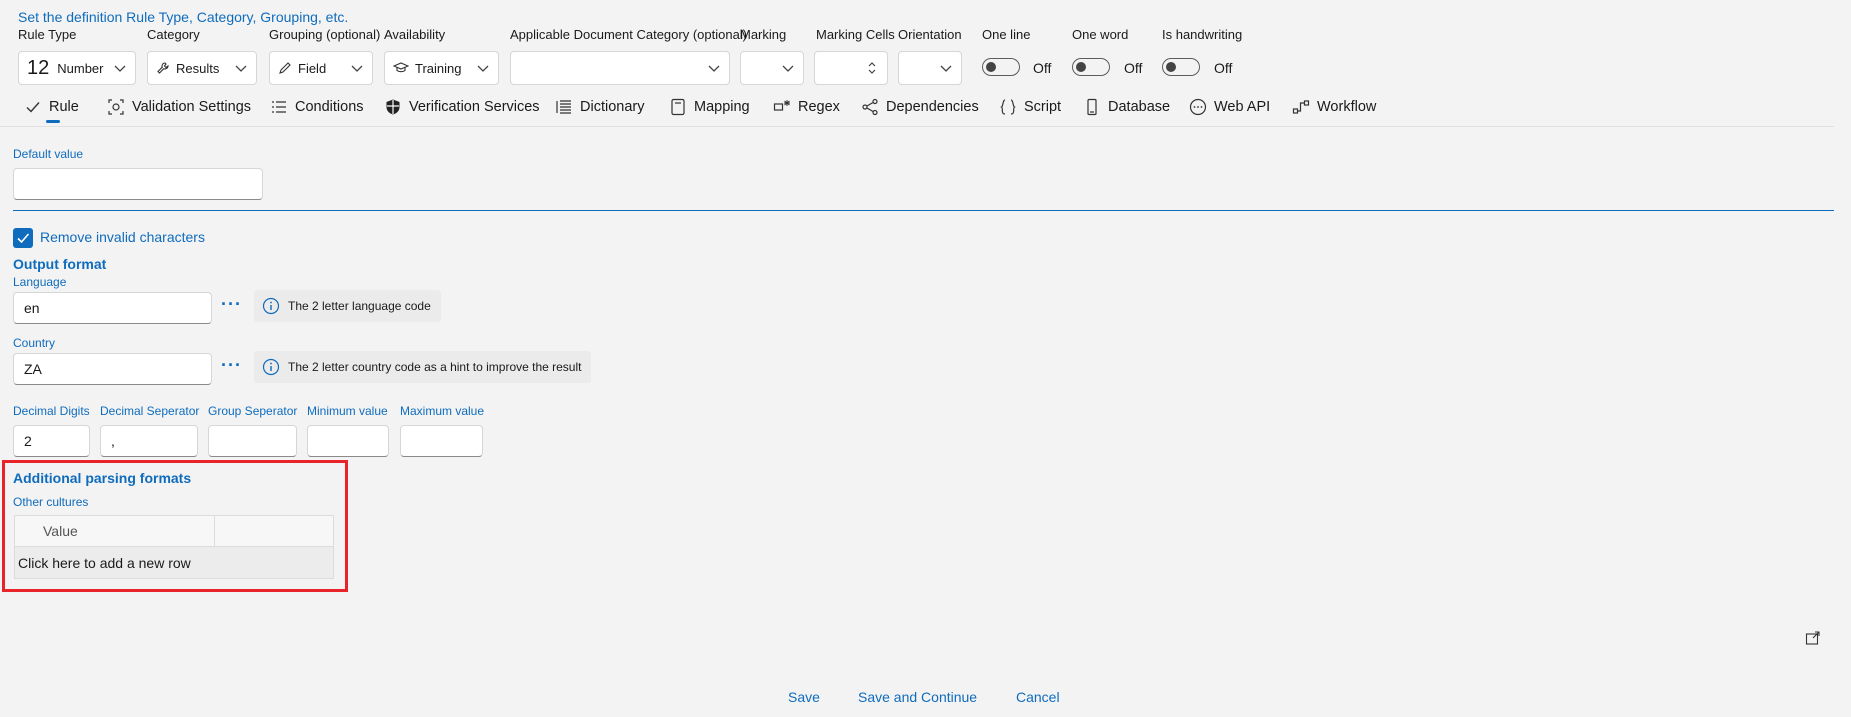 This screenshot has height=717, width=1851. What do you see at coordinates (1100, 34) in the screenshot?
I see `one-word-label: One word` at bounding box center [1100, 34].